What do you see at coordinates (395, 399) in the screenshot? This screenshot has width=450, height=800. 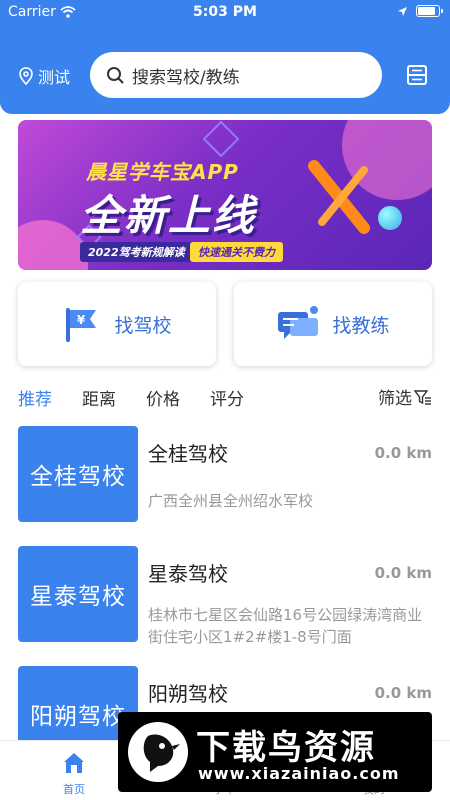 I see `filter-label: 筛选` at bounding box center [395, 399].